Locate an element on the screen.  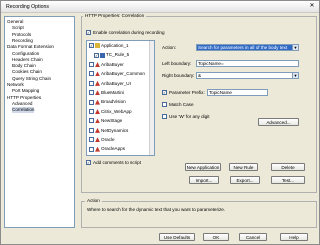
close-icon: ✕ is located at coordinates (312, 6).